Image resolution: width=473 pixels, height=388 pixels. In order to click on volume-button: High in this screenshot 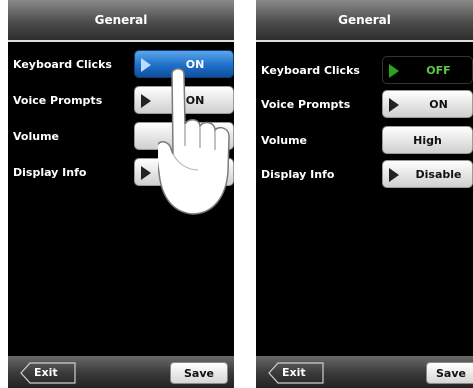, I will do `click(427, 140)`.